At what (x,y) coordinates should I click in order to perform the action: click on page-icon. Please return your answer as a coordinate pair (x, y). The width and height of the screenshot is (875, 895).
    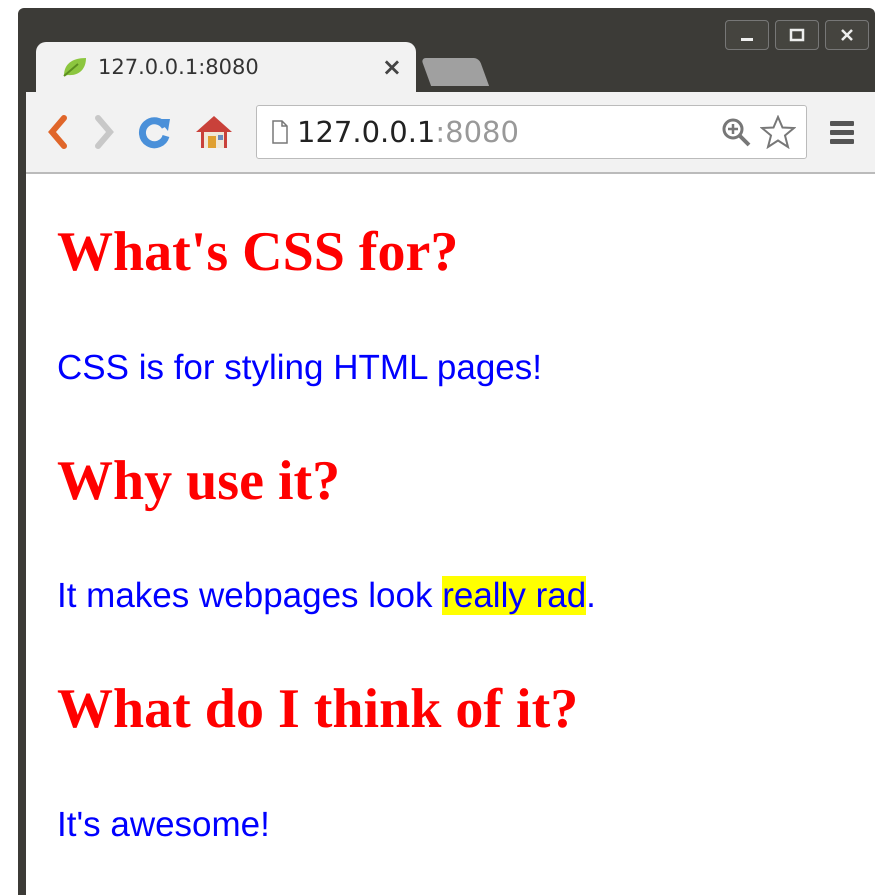
    Looking at the image, I should click on (280, 132).